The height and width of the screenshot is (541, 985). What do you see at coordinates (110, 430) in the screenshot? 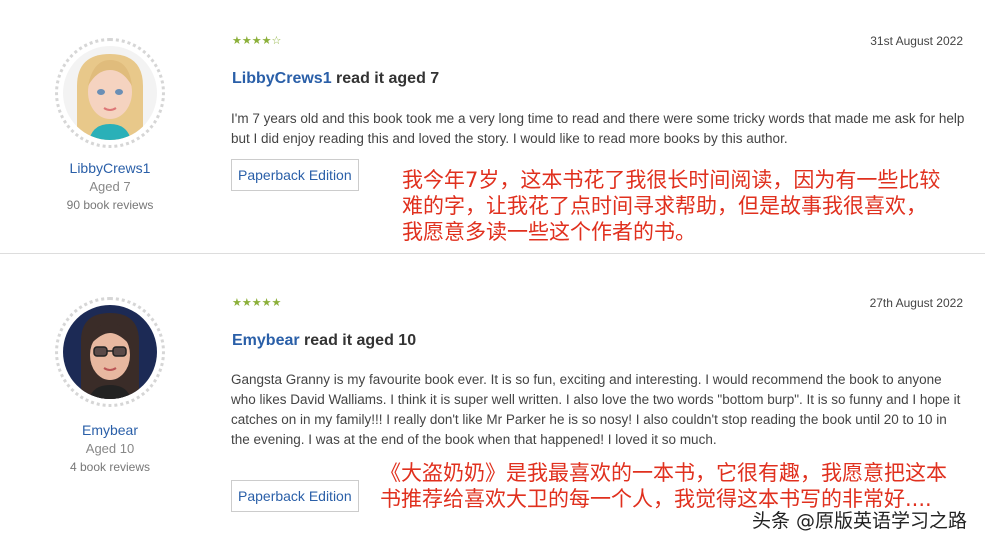
I see `reviewer-name-link: Emybear` at bounding box center [110, 430].